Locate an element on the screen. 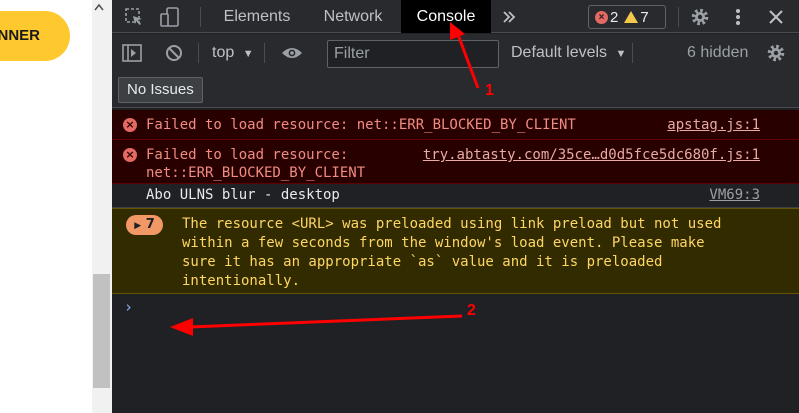 This screenshot has height=413, width=799. chevron-double-right-icon is located at coordinates (509, 17).